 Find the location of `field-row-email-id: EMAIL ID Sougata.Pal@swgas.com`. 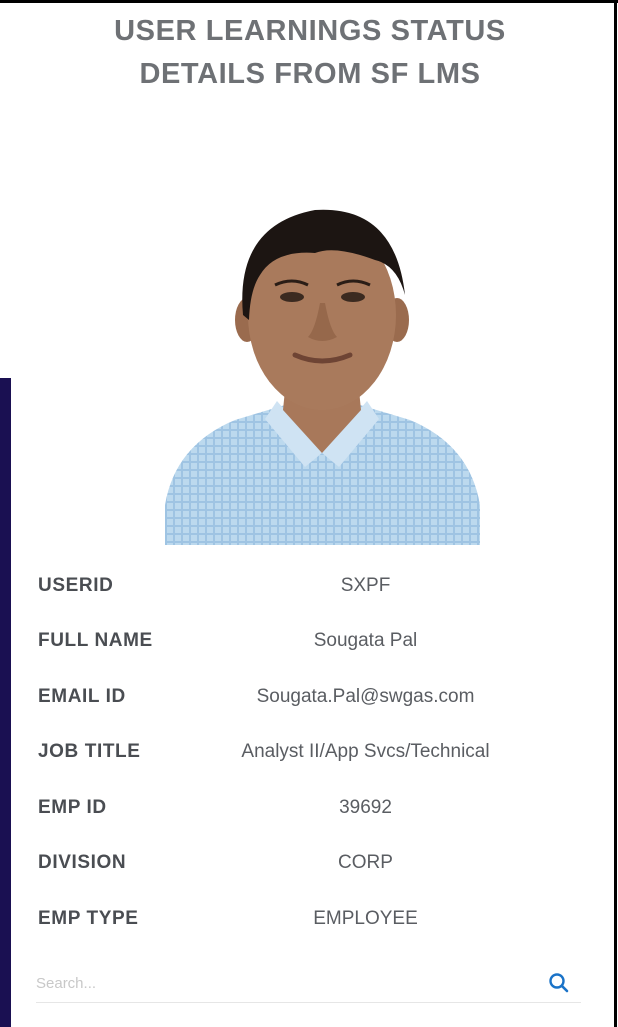

field-row-email-id: EMAIL ID Sougata.Pal@swgas.com is located at coordinates (323, 696).